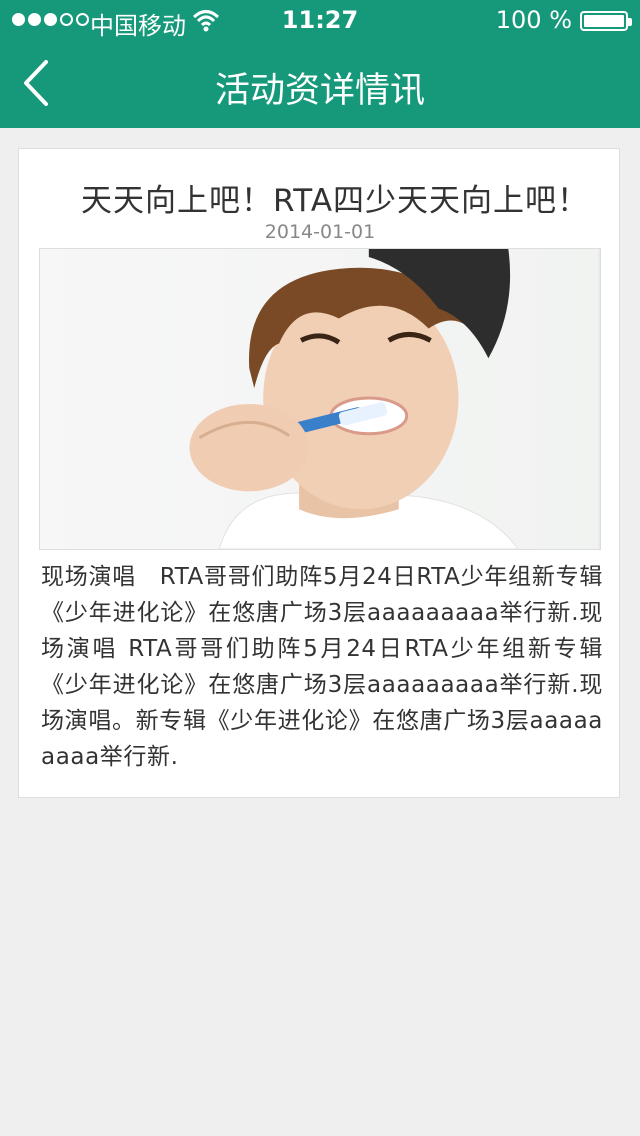  Describe the element at coordinates (533, 20) in the screenshot. I see `battery-percent: 100 %` at that location.